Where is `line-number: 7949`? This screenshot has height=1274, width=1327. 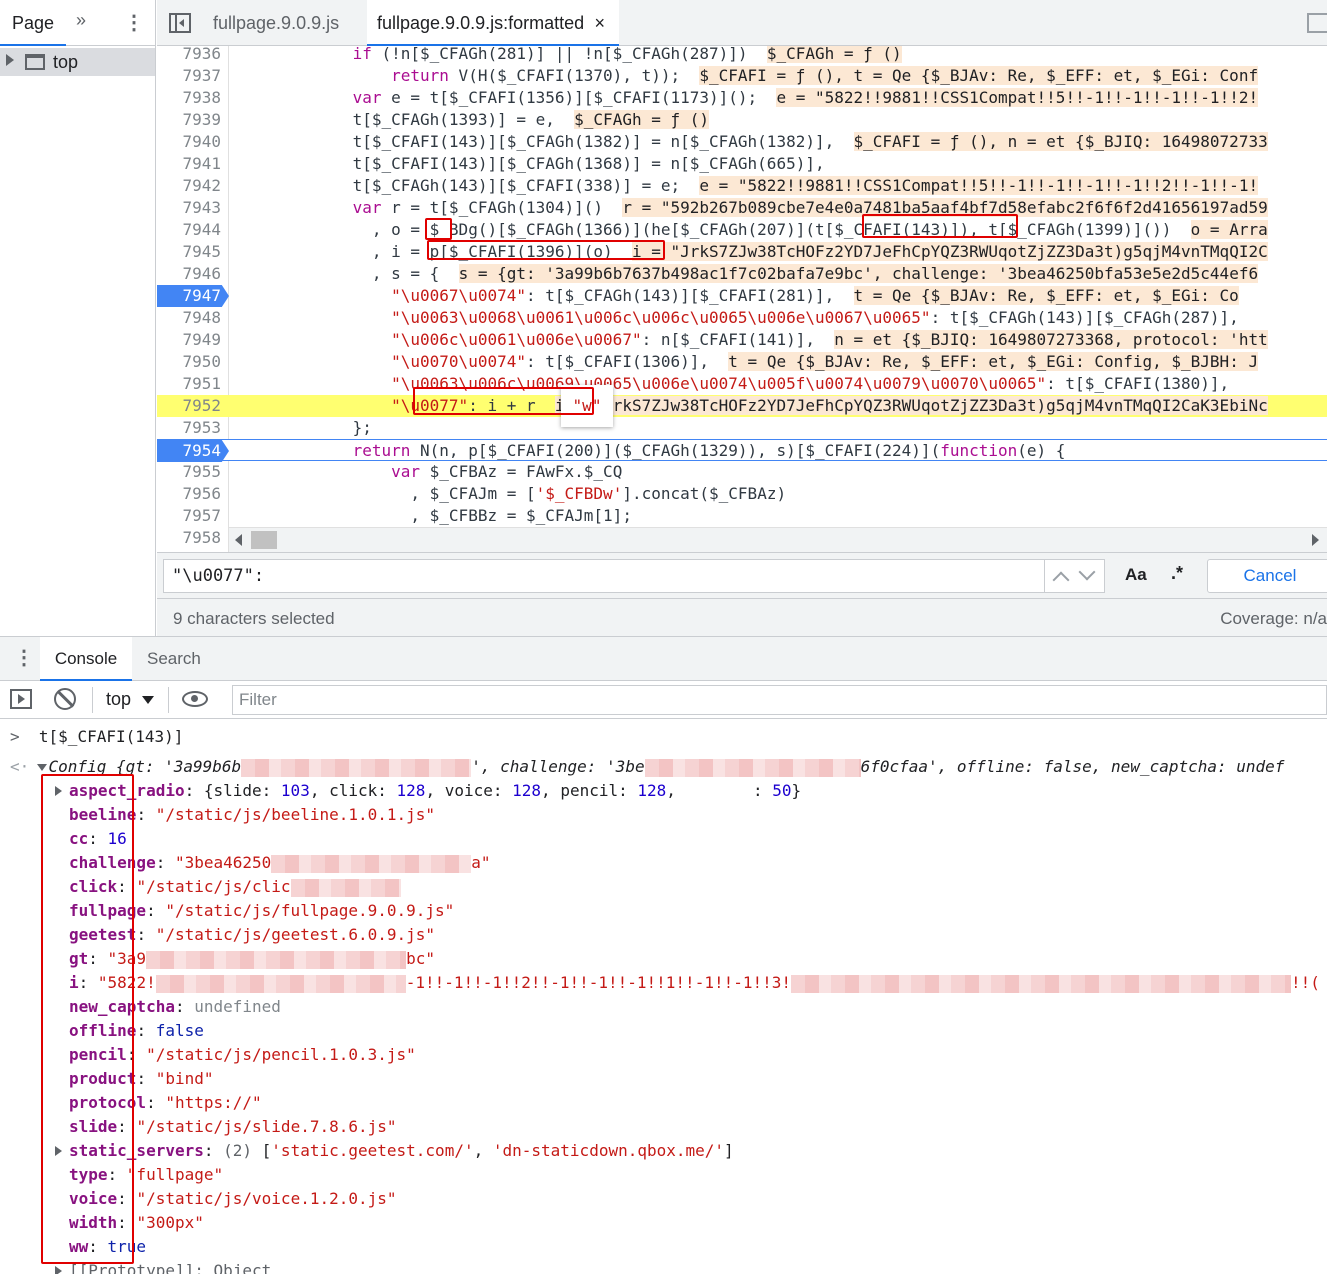 line-number: 7949 is located at coordinates (189, 340).